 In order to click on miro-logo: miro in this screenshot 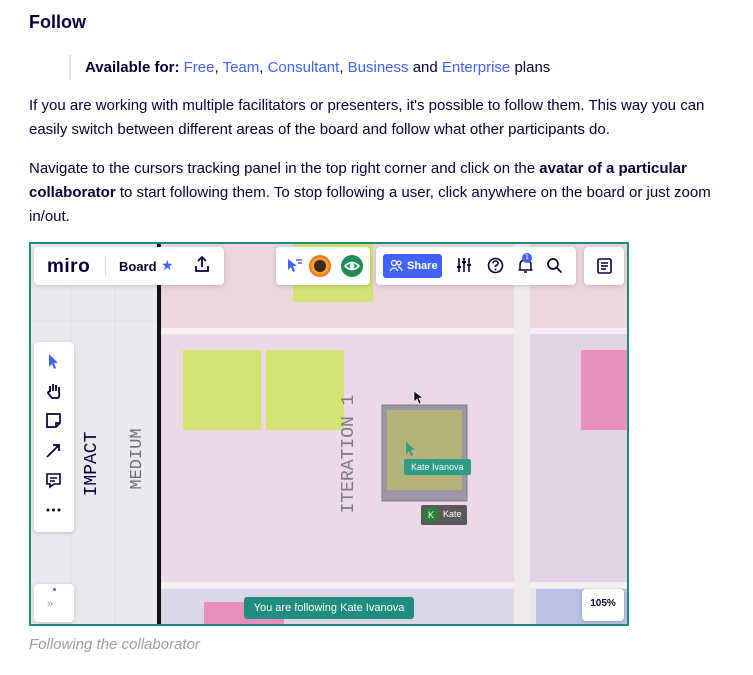, I will do `click(68, 267)`.